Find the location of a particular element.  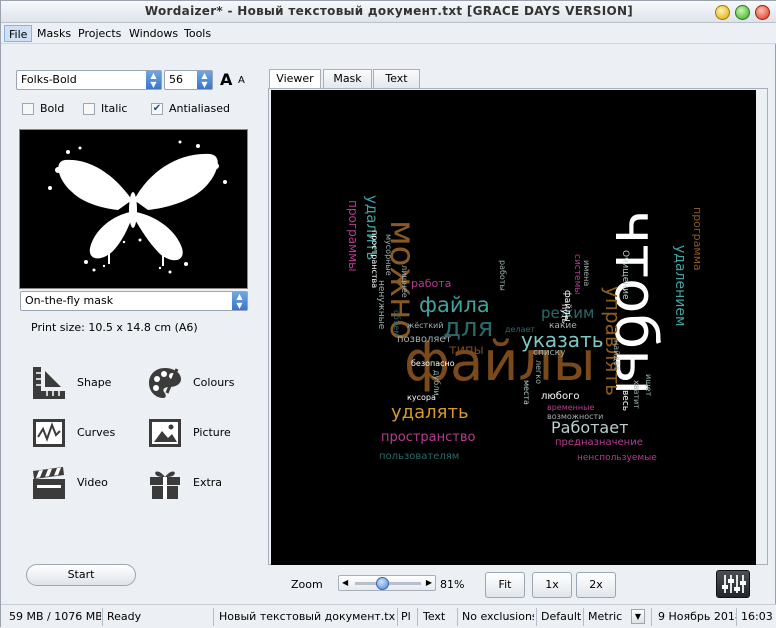

menu-masks: Masks is located at coordinates (54, 33).